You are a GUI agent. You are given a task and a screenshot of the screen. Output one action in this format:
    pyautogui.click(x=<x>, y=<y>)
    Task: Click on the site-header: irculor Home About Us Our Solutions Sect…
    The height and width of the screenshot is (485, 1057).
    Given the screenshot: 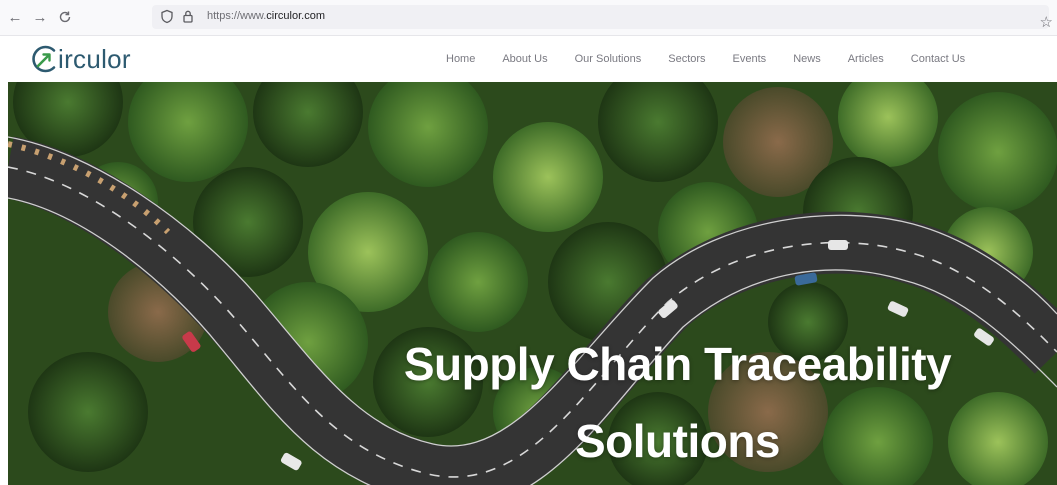 What is the action you would take?
    pyautogui.click(x=528, y=59)
    